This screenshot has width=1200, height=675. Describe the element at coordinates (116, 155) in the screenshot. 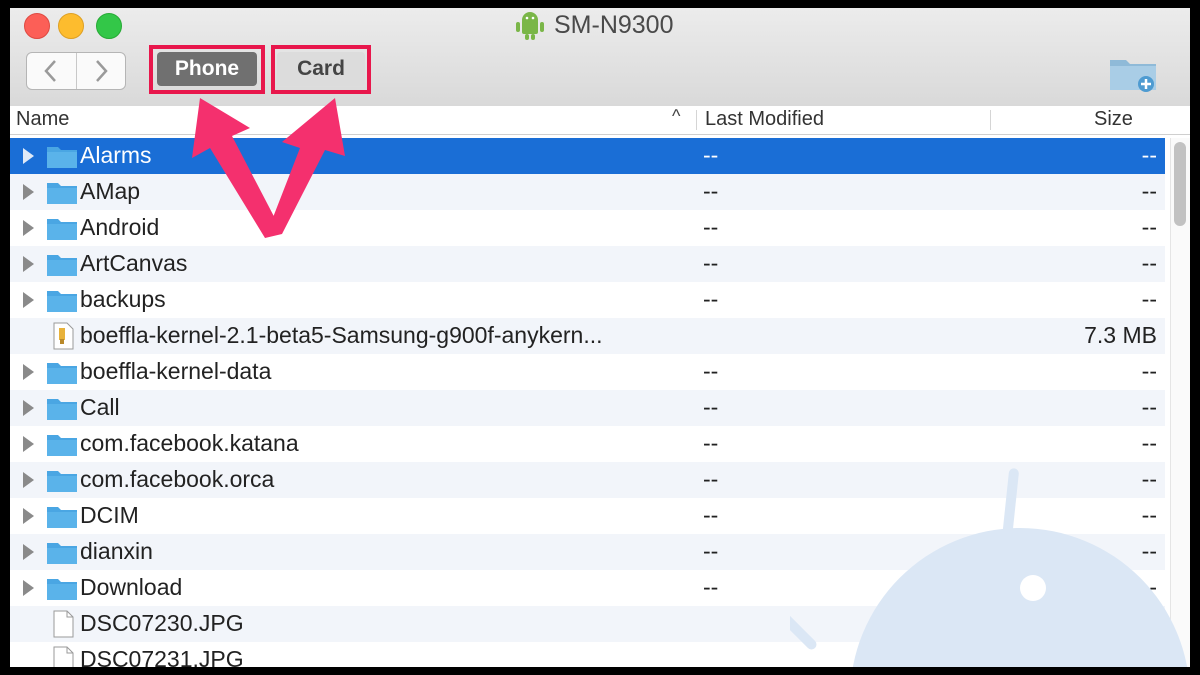

I see `file-name: Alarms` at that location.